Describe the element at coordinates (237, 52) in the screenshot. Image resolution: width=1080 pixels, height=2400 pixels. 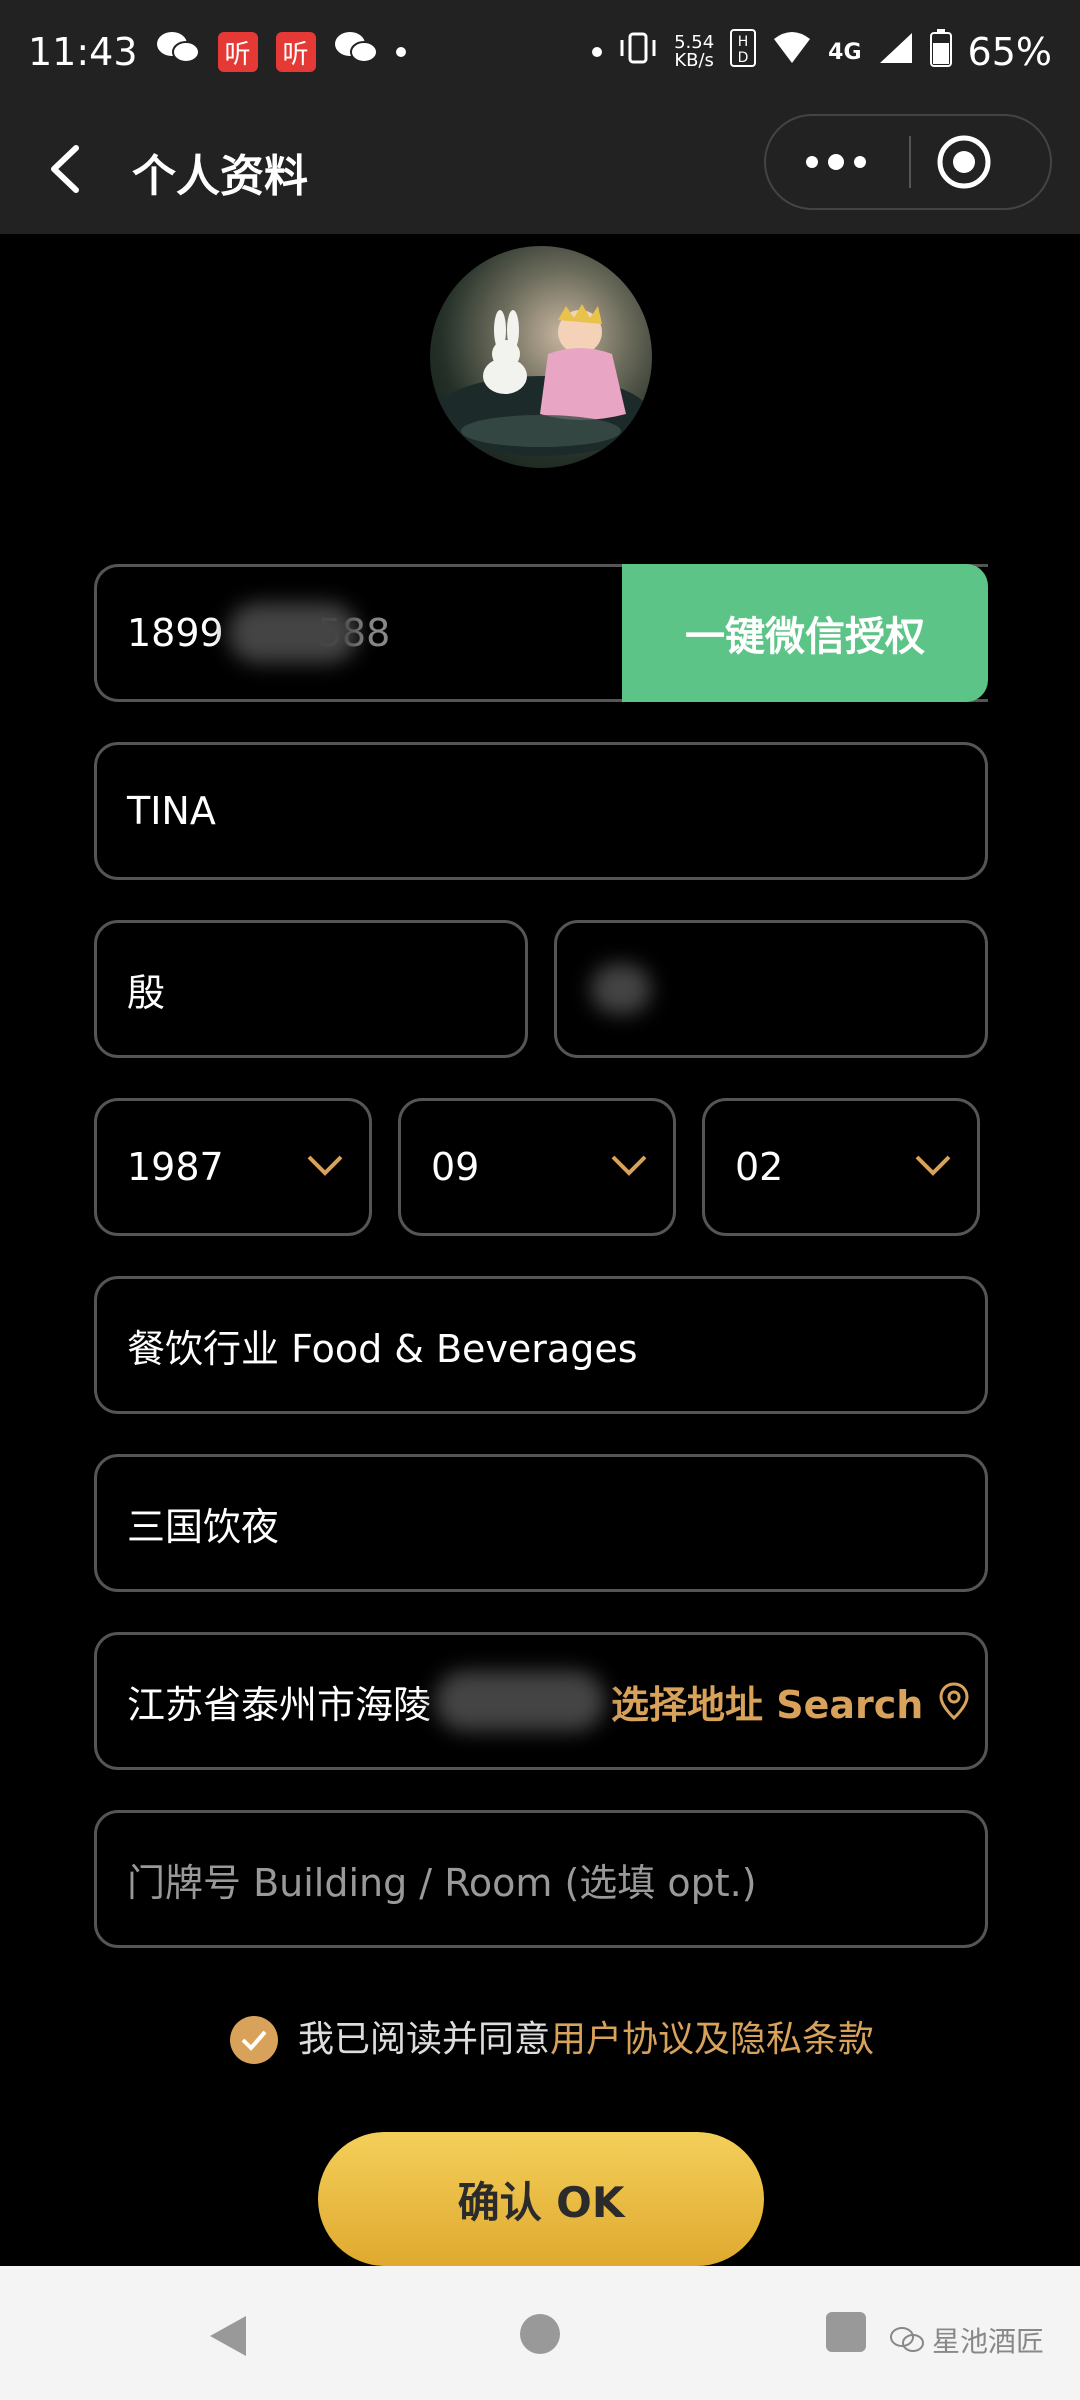
I see `ting-app-icon: 听` at that location.